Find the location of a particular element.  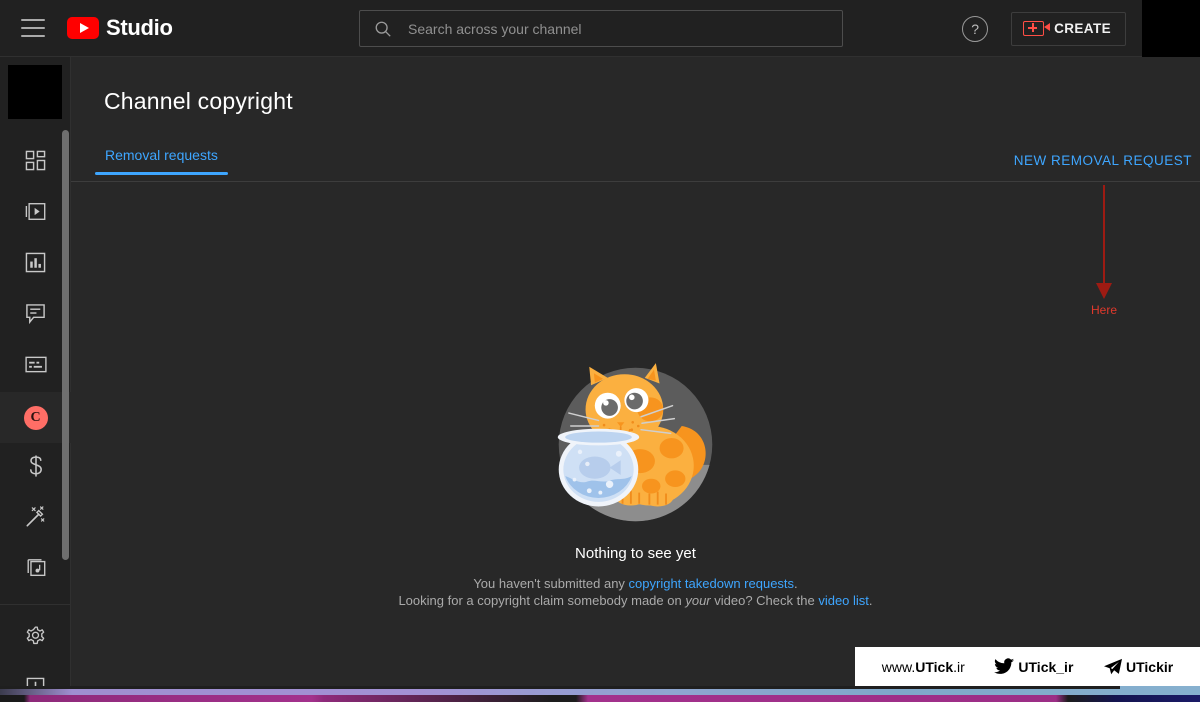

magic-wand-icon is located at coordinates (36, 519).